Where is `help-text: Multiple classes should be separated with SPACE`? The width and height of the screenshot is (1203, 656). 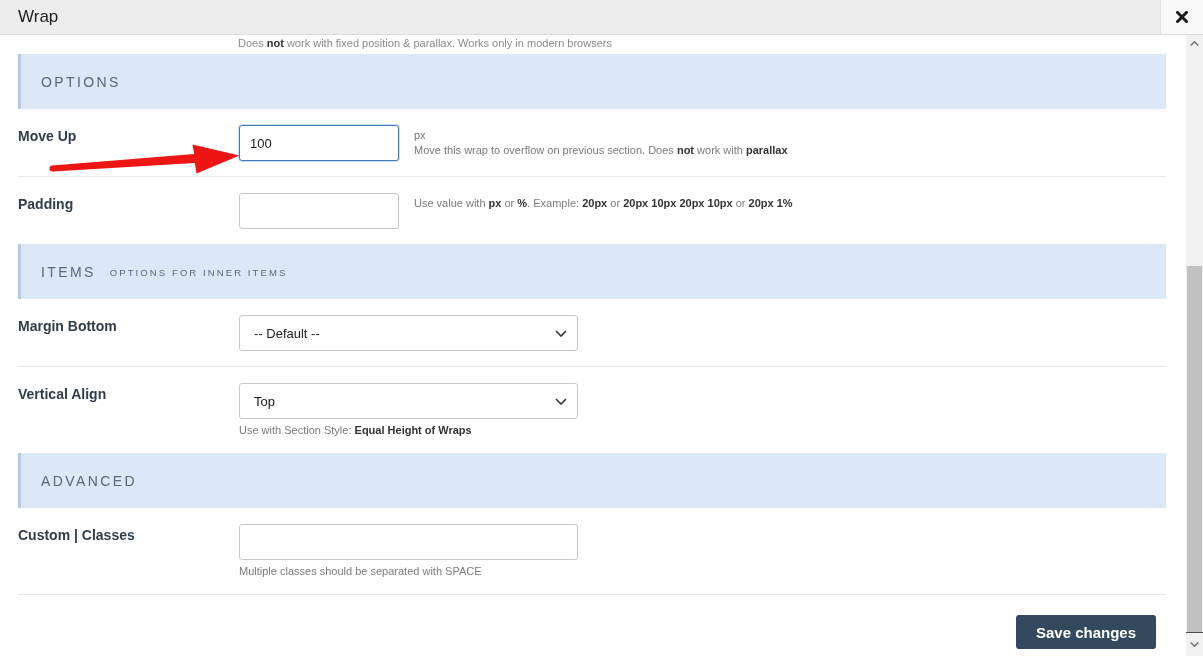
help-text: Multiple classes should be separated with SPACE is located at coordinates (361, 571).